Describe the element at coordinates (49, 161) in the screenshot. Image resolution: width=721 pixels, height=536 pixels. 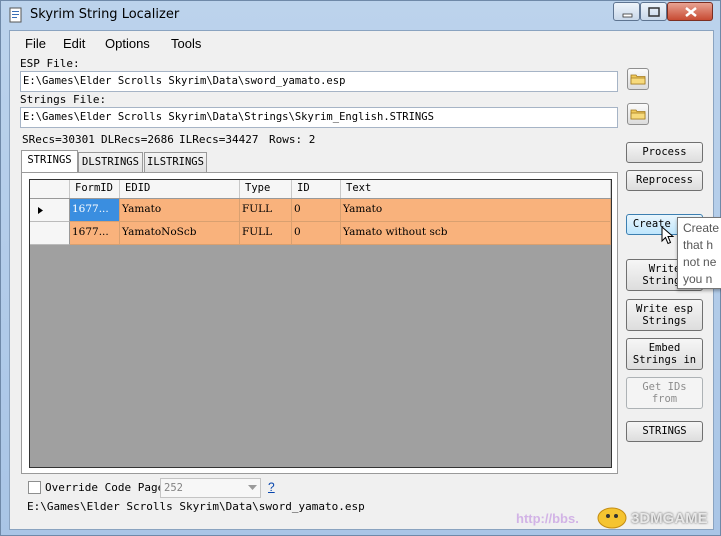
I see `tab-strings: STRINGS` at that location.